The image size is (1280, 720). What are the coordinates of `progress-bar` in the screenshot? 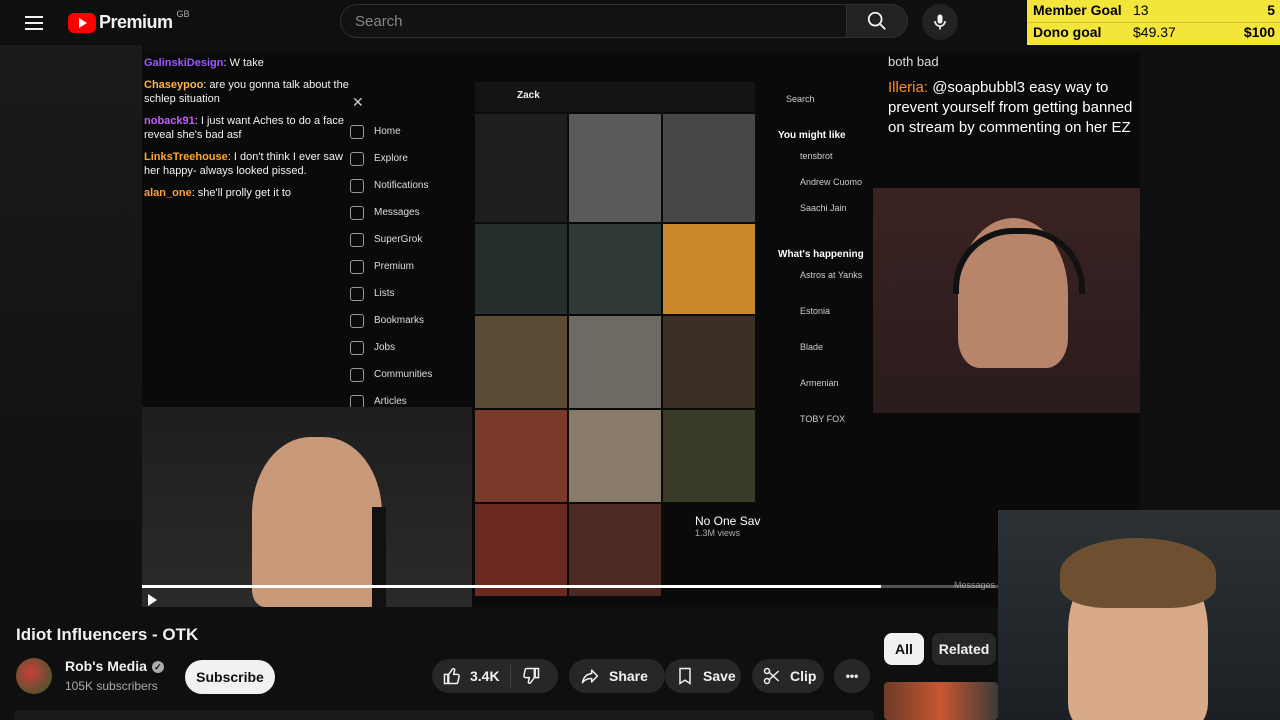 It's located at (641, 586).